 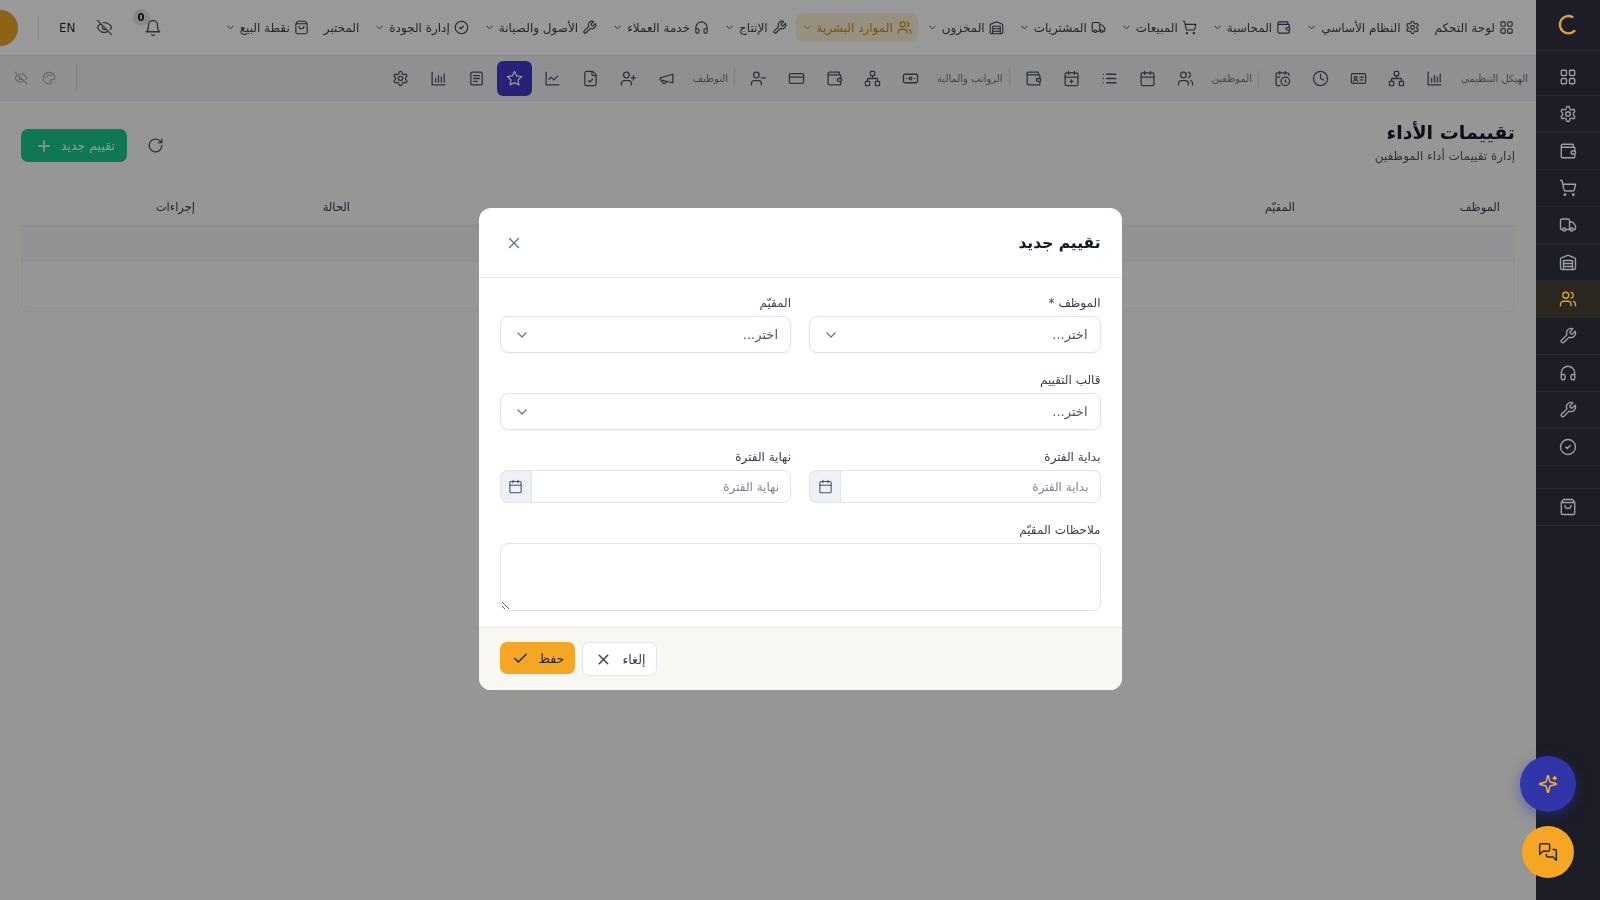 What do you see at coordinates (552, 78) in the screenshot?
I see `line-chart-icon` at bounding box center [552, 78].